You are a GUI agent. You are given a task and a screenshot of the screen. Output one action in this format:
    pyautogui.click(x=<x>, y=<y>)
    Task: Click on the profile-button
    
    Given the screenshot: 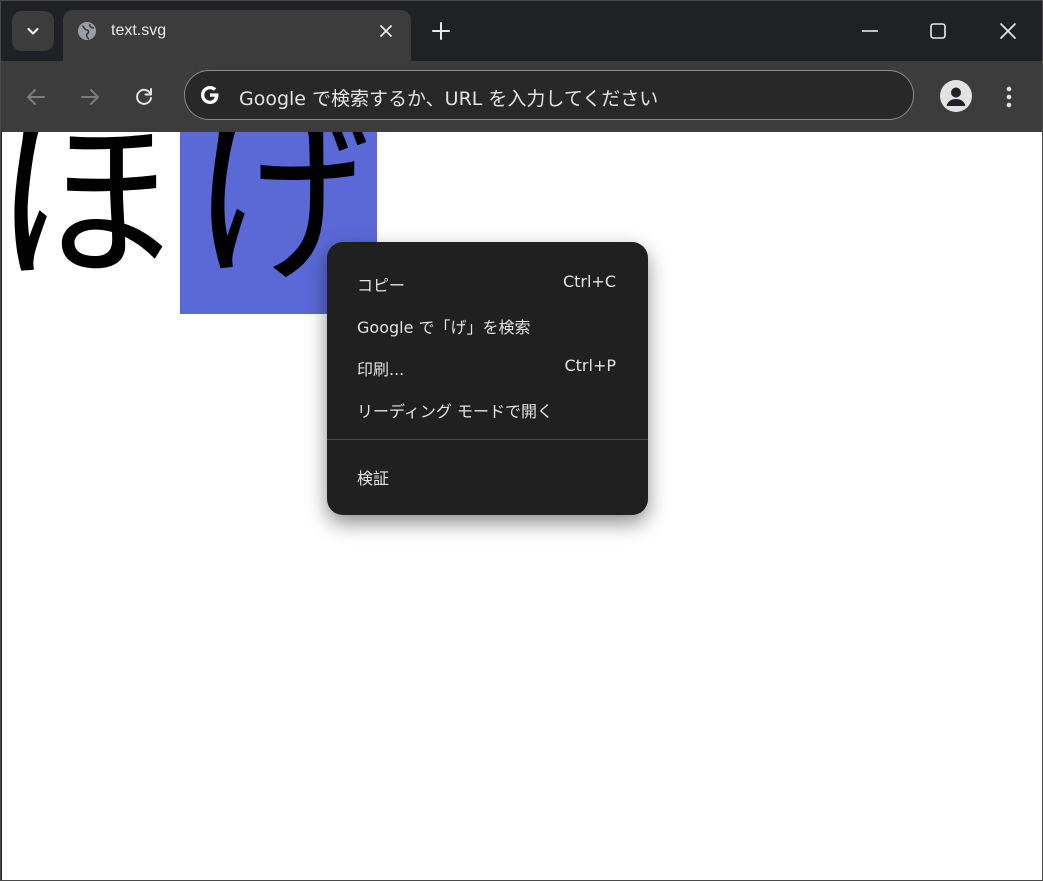 What is the action you would take?
    pyautogui.click(x=956, y=96)
    